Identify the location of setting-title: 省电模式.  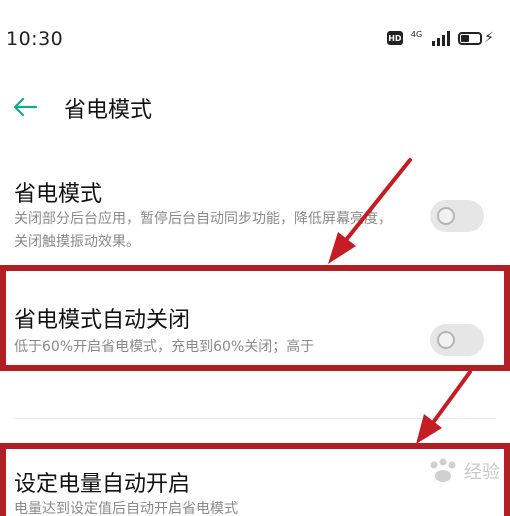
(58, 194).